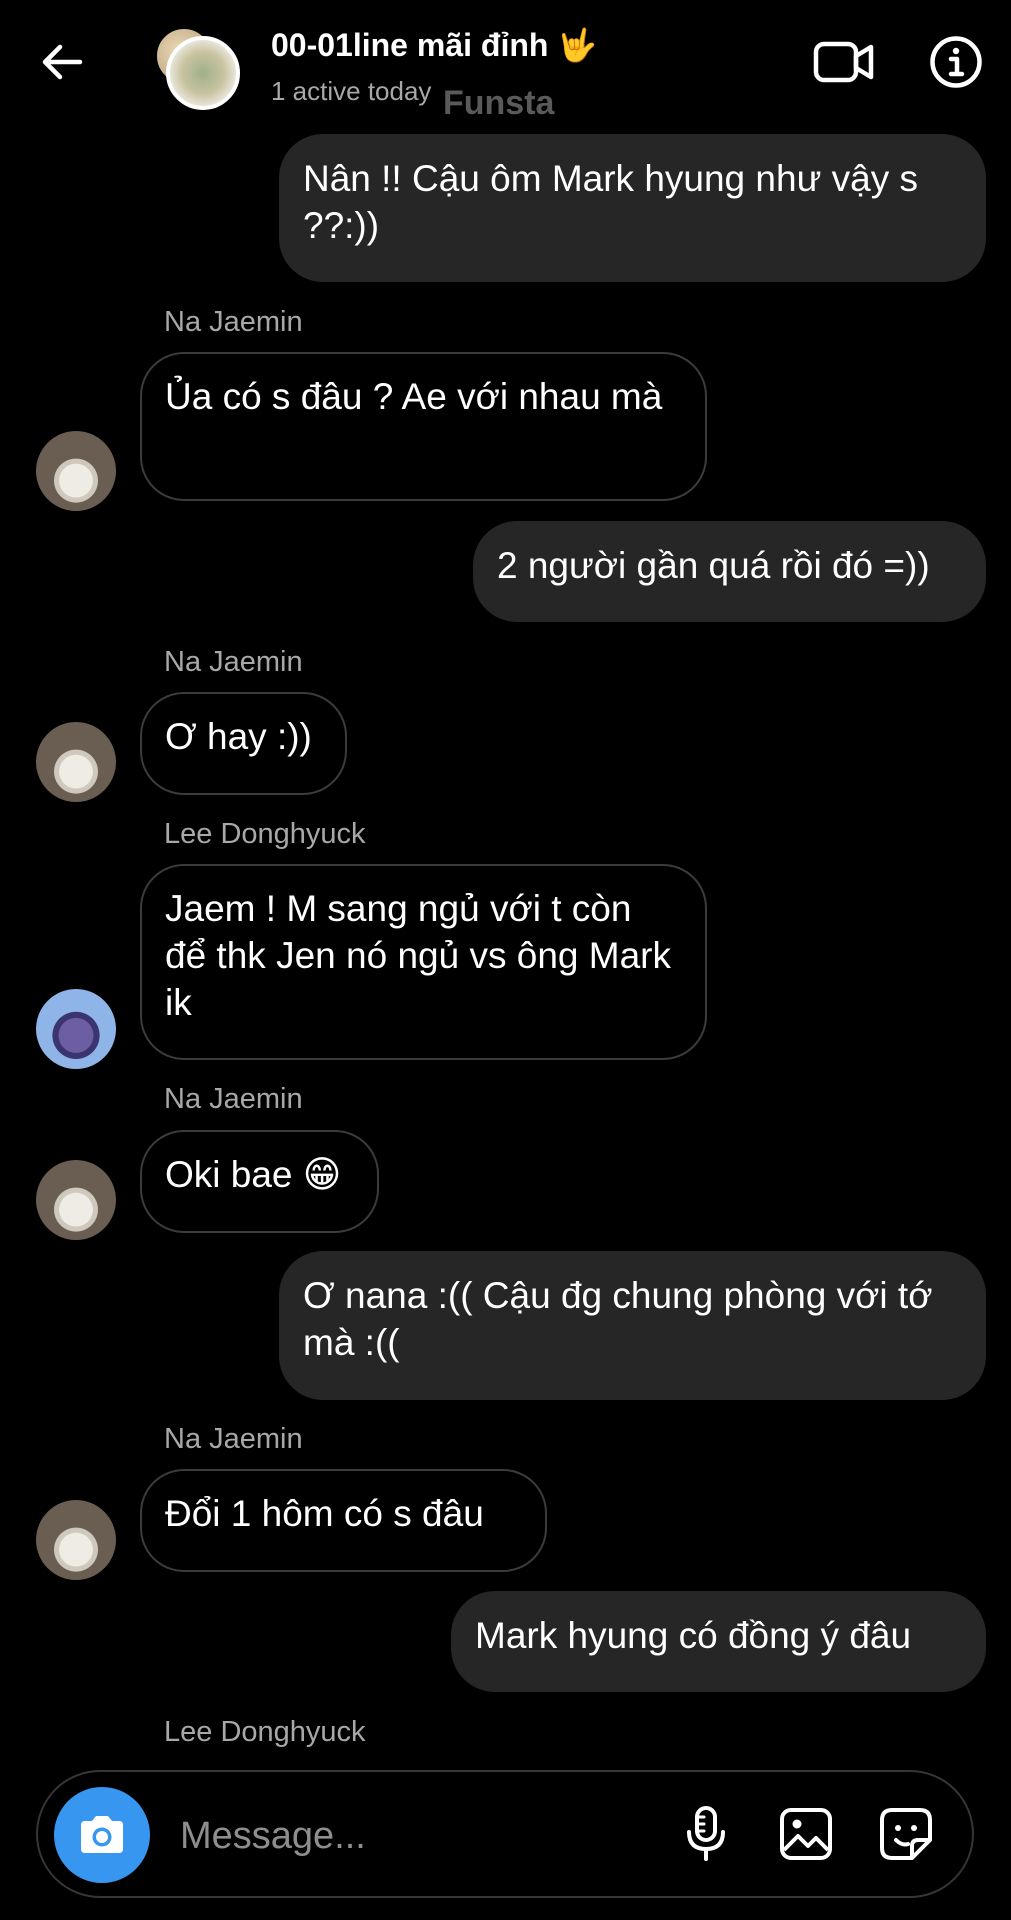 The height and width of the screenshot is (1920, 1011). I want to click on message-input, so click(370, 1836).